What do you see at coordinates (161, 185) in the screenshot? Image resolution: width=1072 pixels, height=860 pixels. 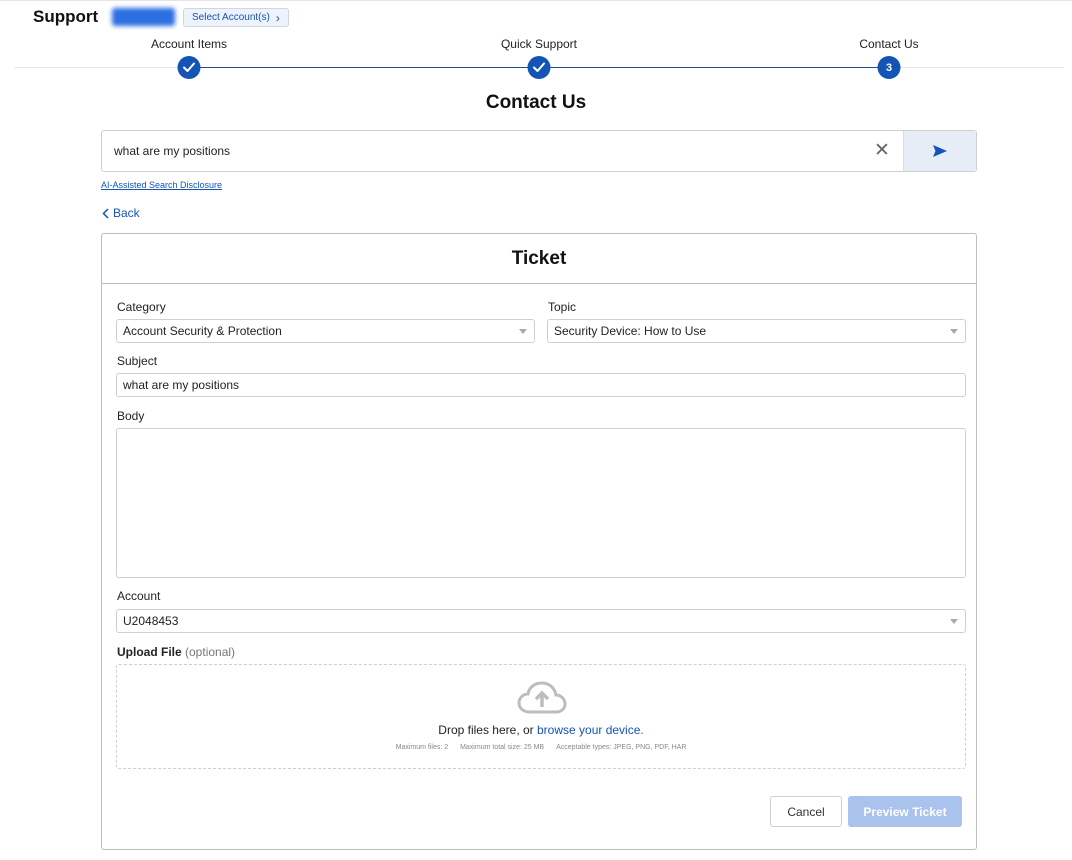 I see `ai-search-disclosure-link: AI-Assisted Search Disclosure` at bounding box center [161, 185].